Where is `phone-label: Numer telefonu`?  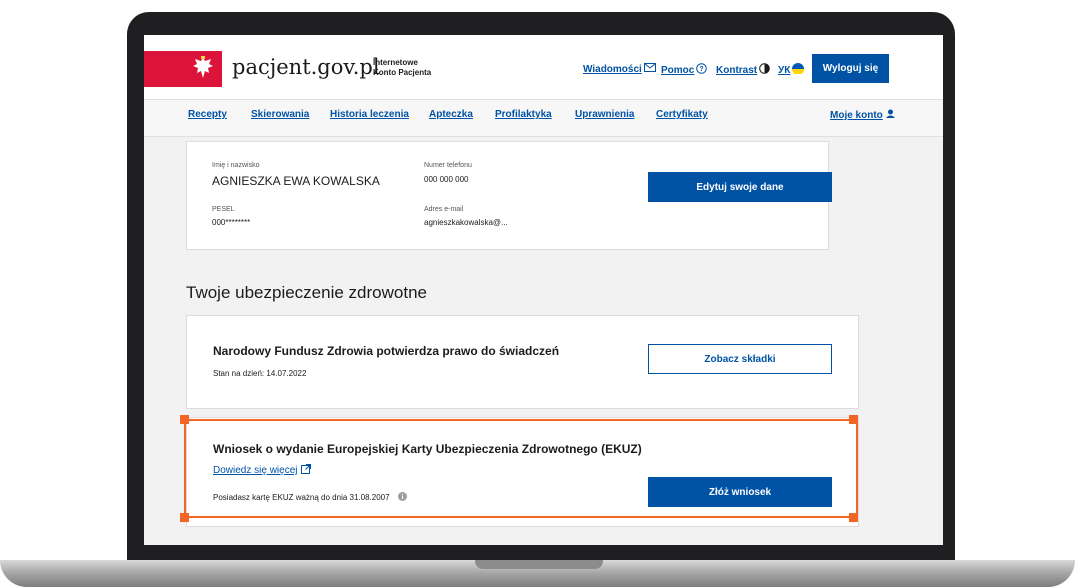
phone-label: Numer telefonu is located at coordinates (448, 165).